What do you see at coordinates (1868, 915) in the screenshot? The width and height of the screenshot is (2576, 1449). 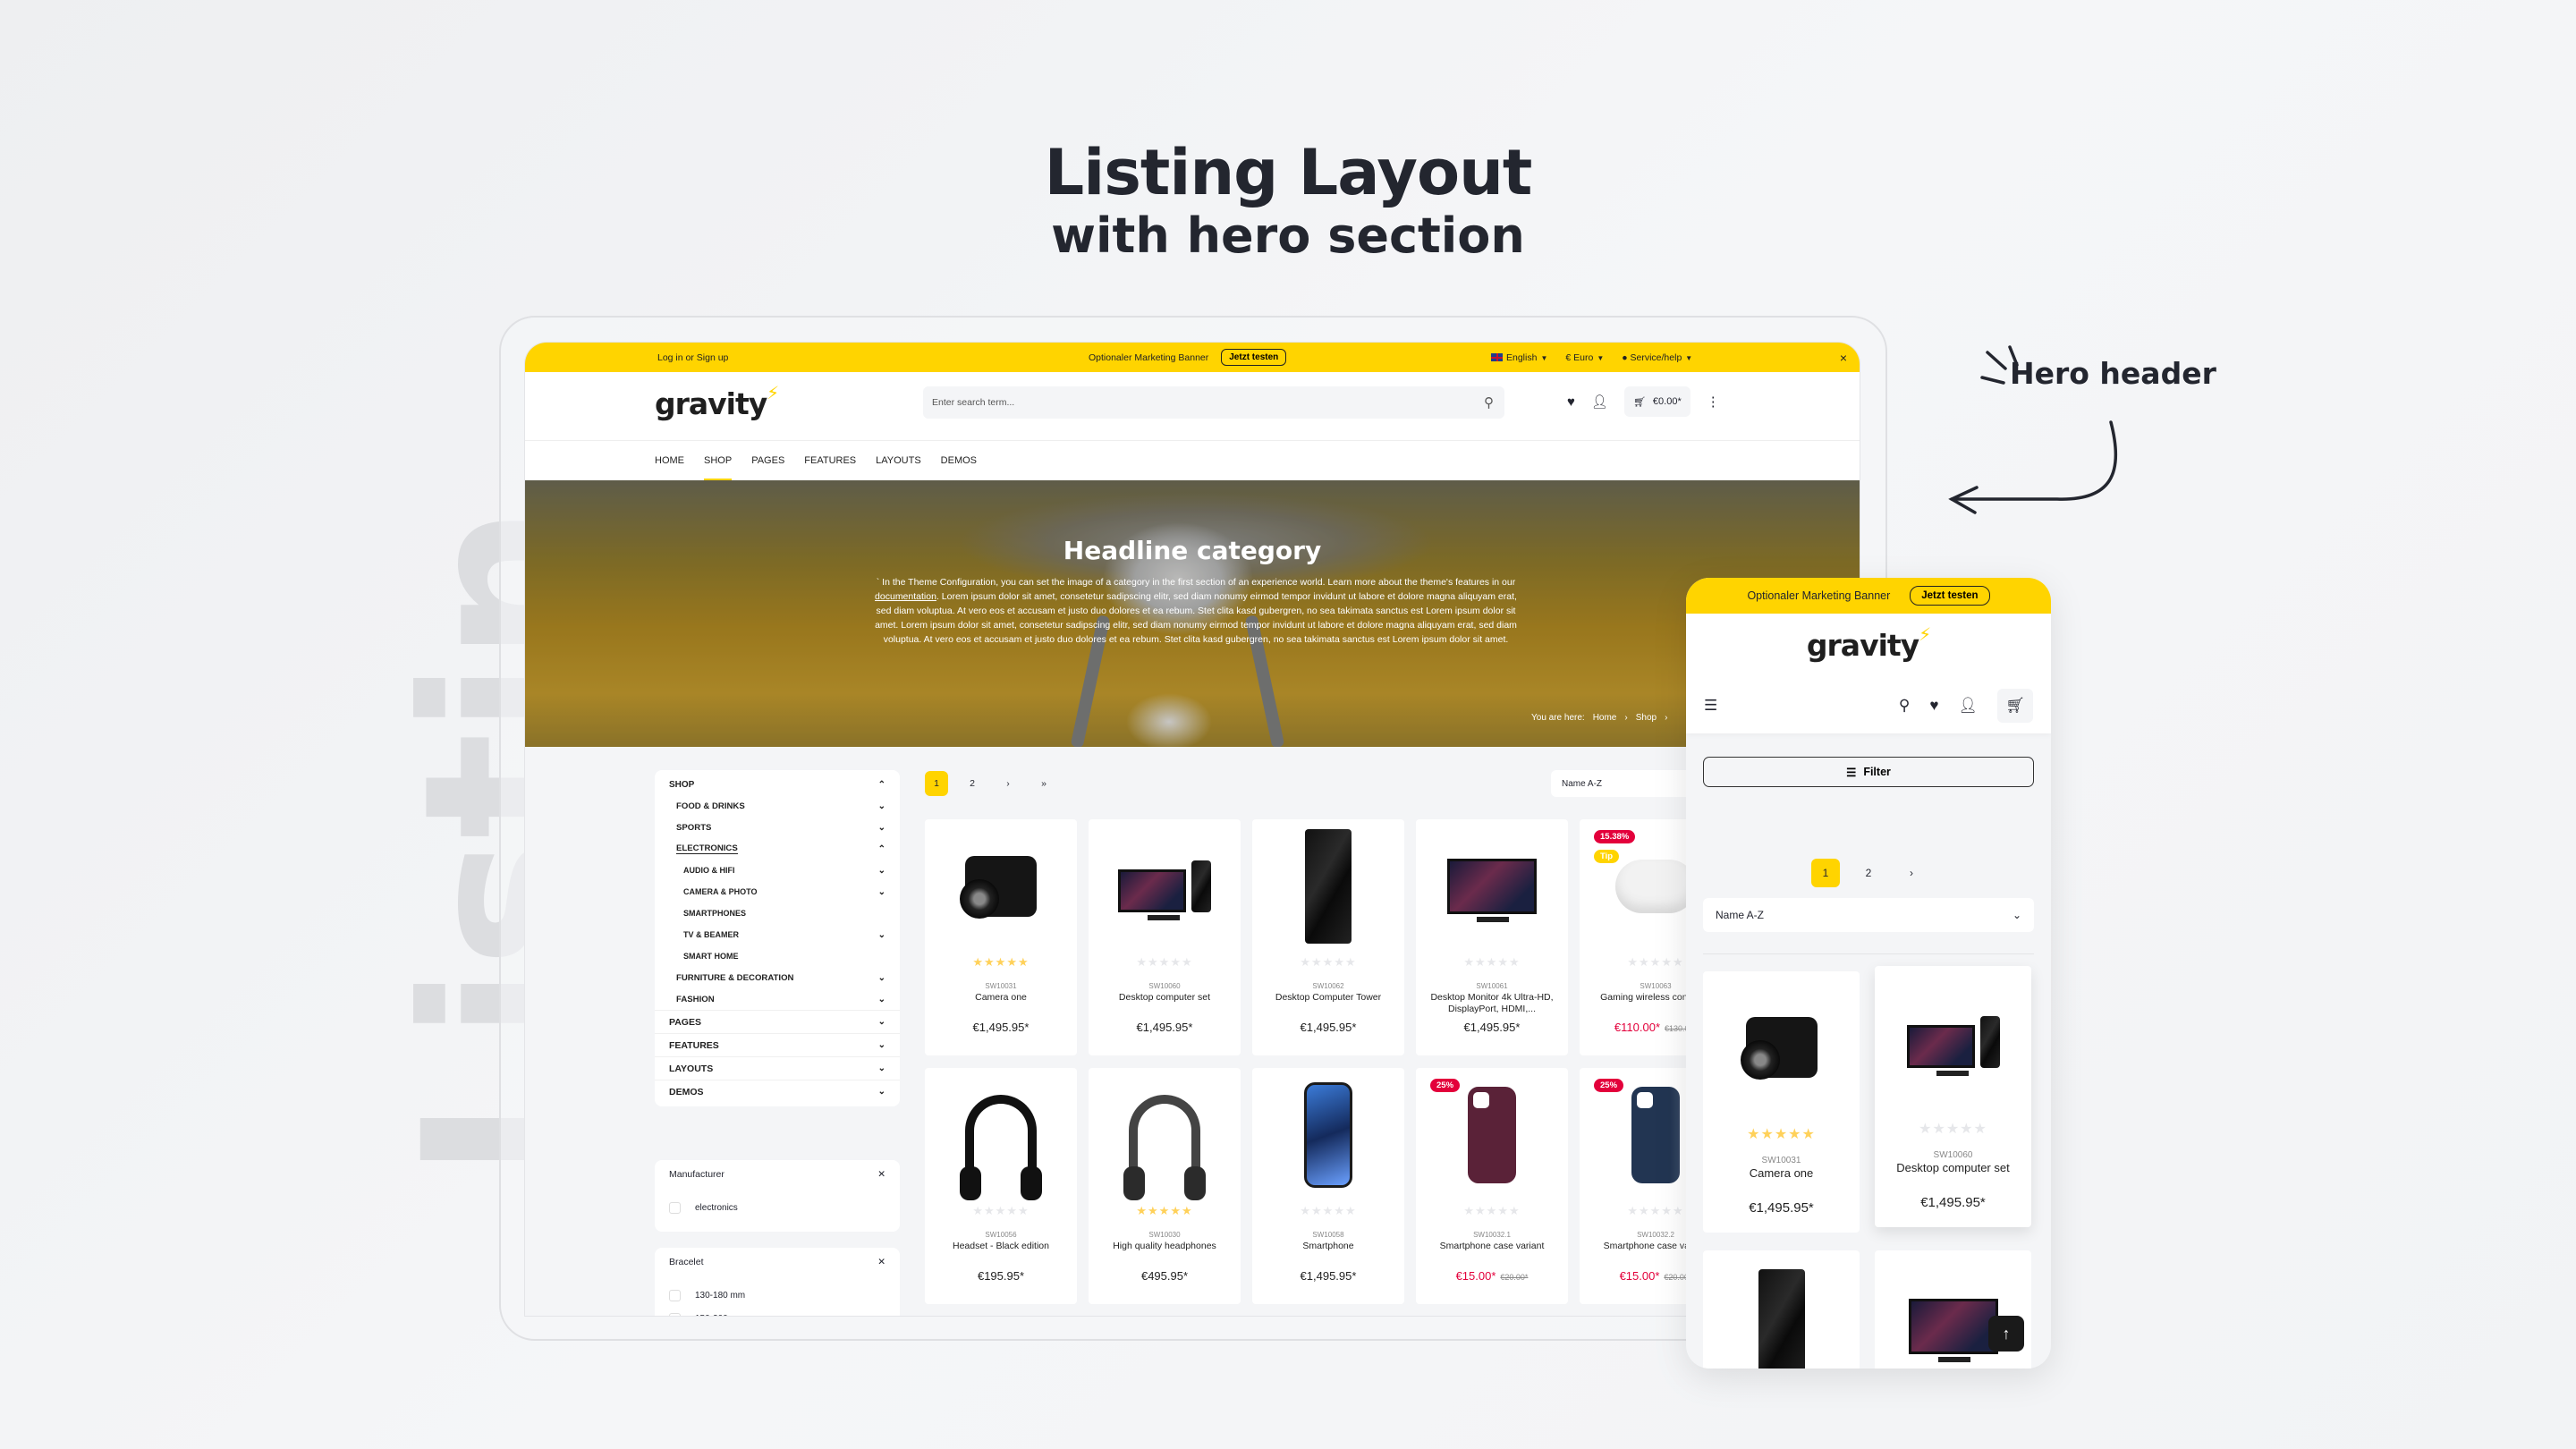 I see `mobile-sort-select: Name A-Z ⌄` at bounding box center [1868, 915].